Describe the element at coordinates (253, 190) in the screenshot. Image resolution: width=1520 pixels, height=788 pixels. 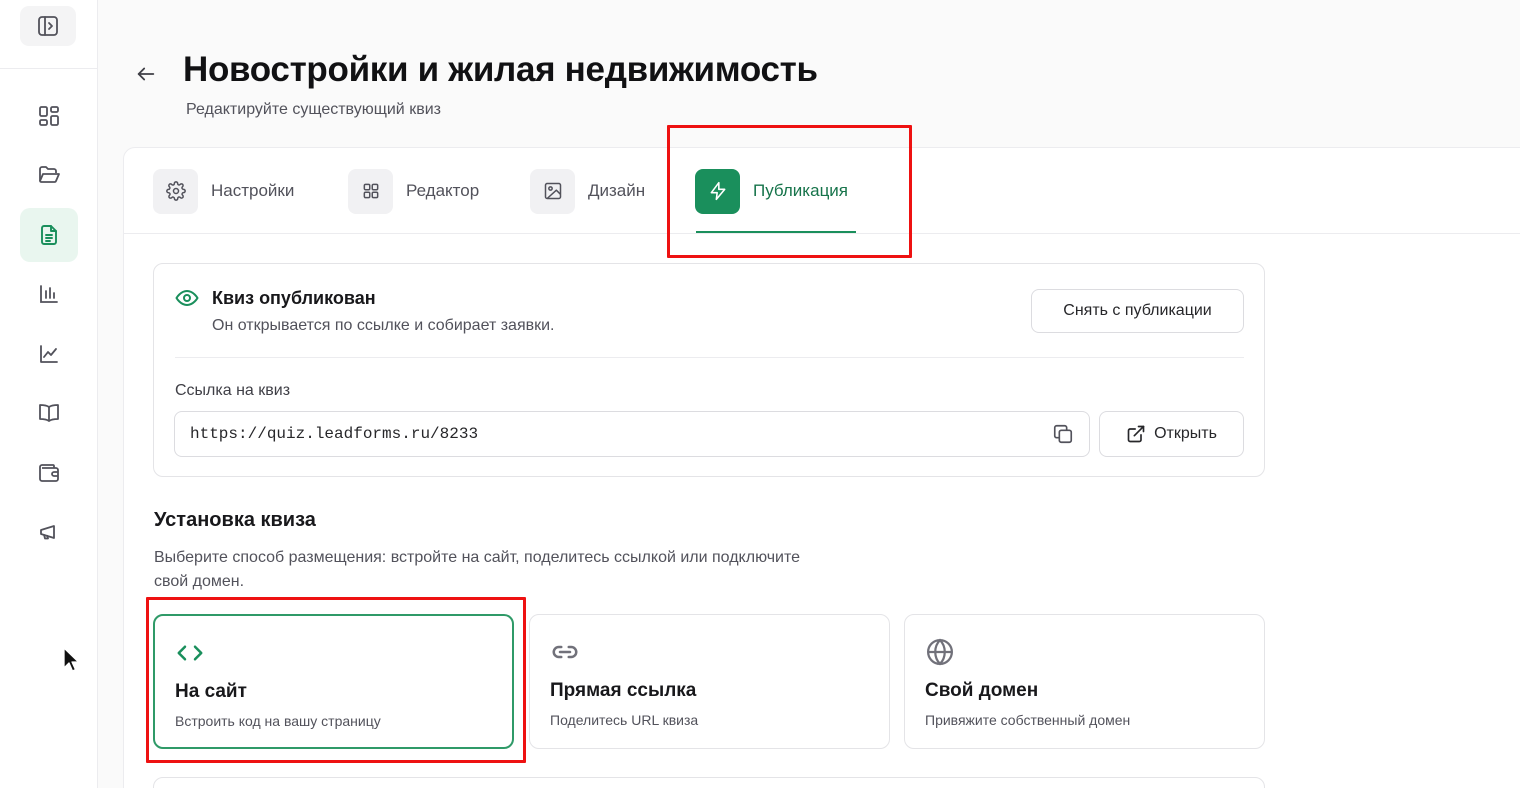
I see `tab-label: Настройки` at that location.